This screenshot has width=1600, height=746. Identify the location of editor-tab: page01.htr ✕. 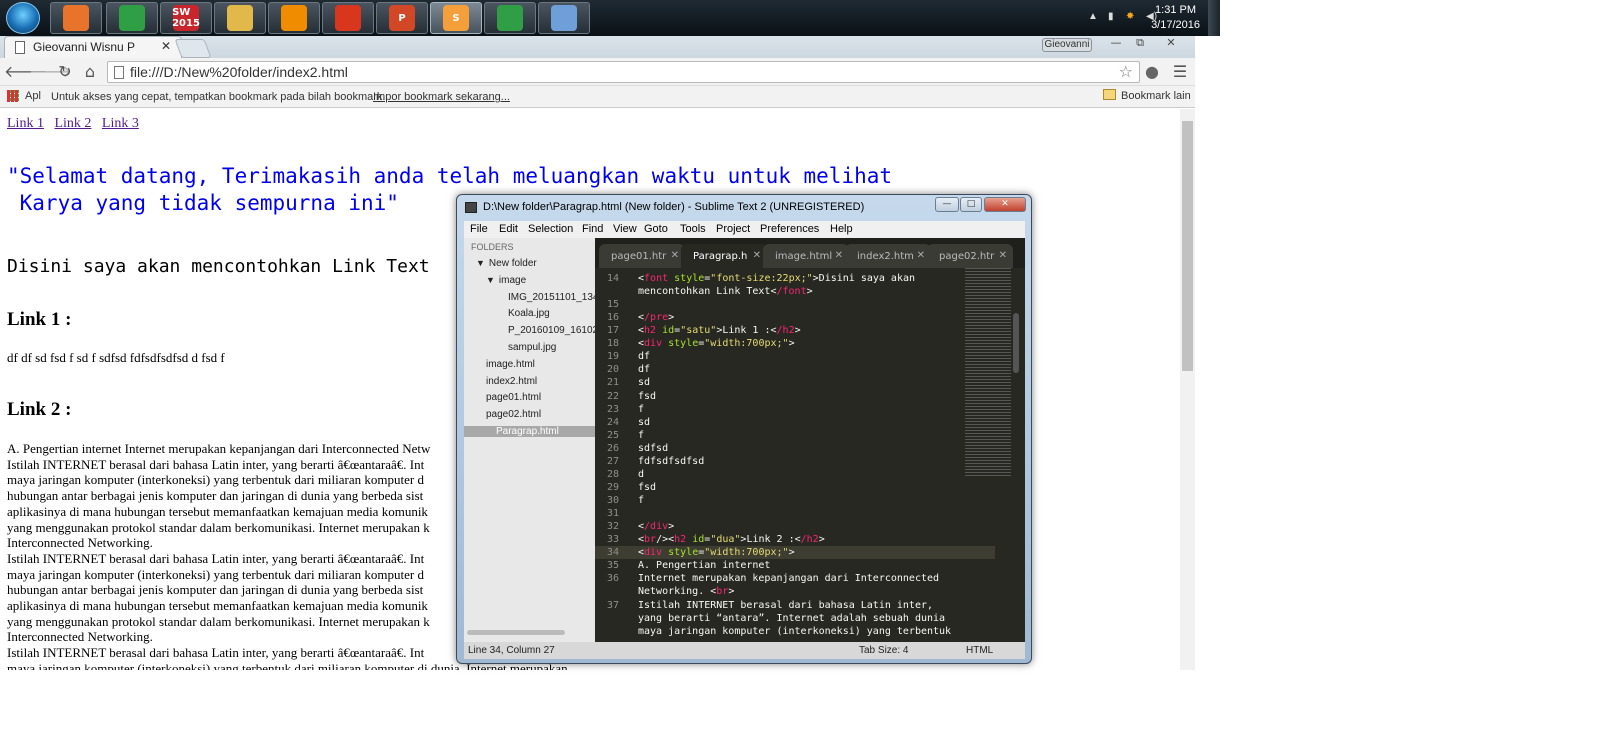
(642, 256).